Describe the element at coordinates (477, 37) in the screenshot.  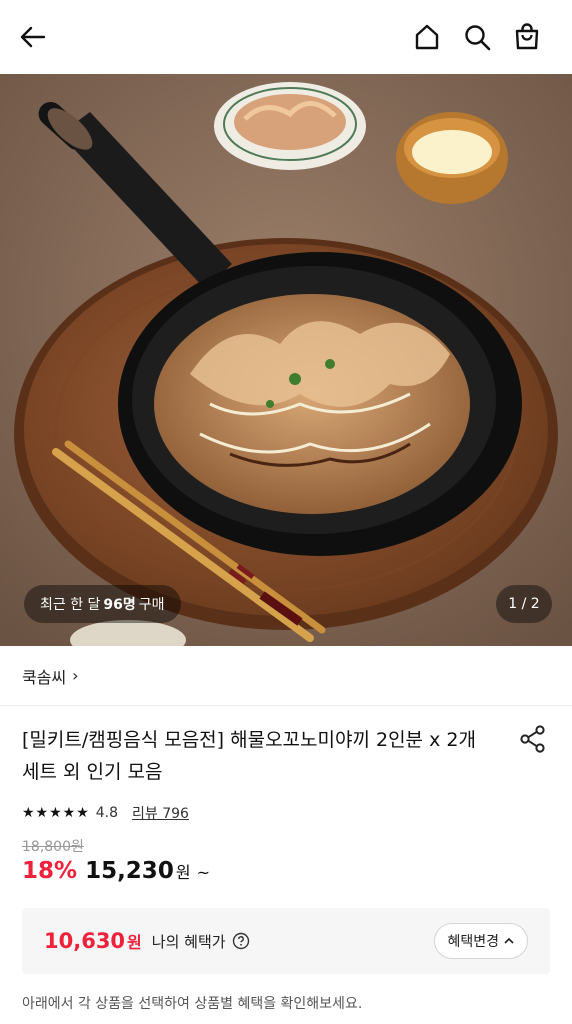
I see `search-icon` at that location.